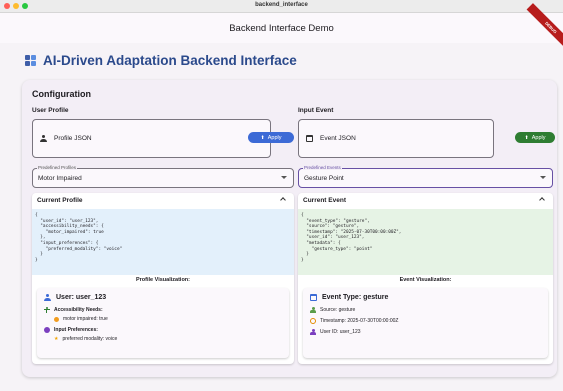 This screenshot has width=563, height=391. I want to click on window-title: backend_interface, so click(281, 5).